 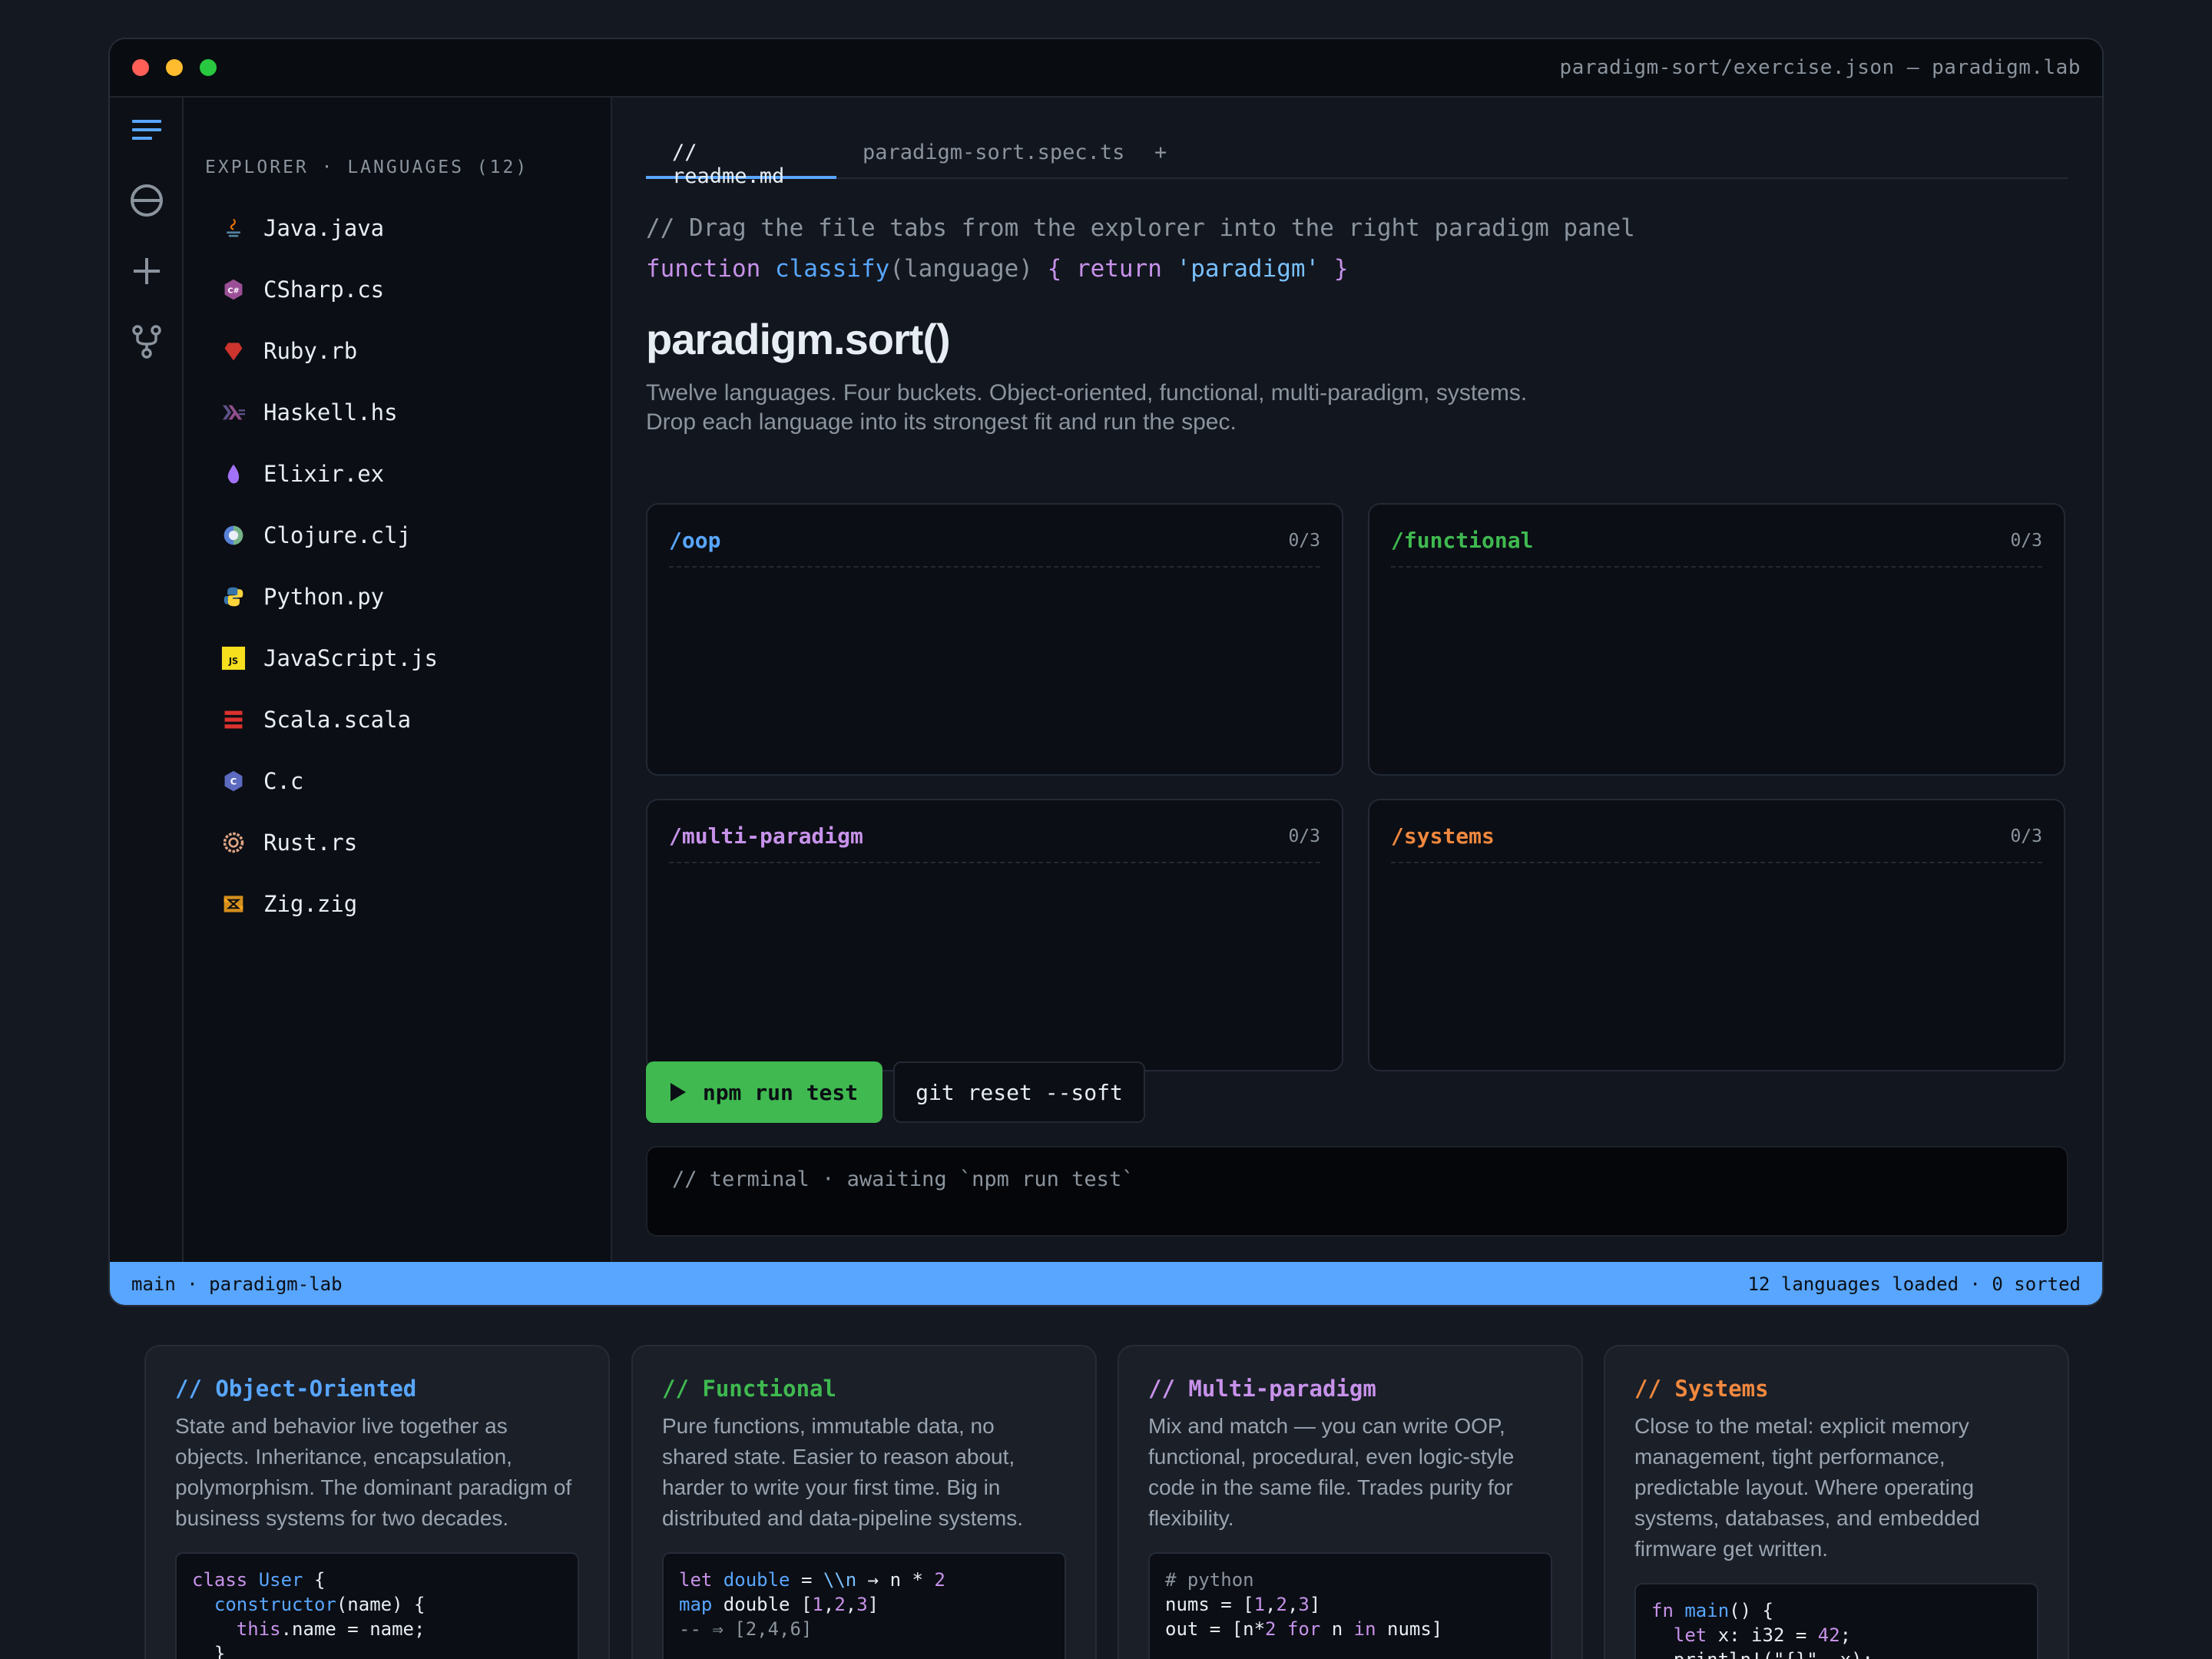 What do you see at coordinates (234, 412) in the screenshot?
I see `haskell-icon` at bounding box center [234, 412].